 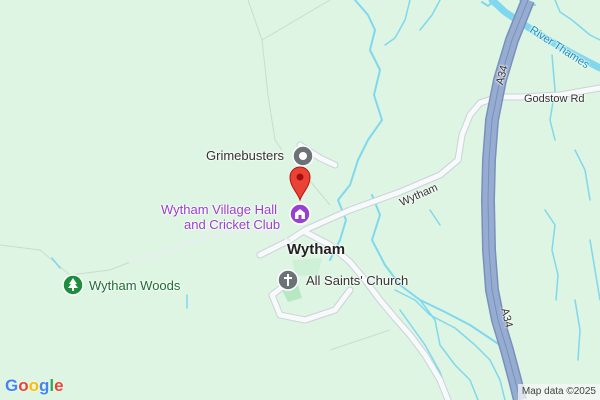 What do you see at coordinates (357, 280) in the screenshot?
I see `poi-label-church: All Saints' Church` at bounding box center [357, 280].